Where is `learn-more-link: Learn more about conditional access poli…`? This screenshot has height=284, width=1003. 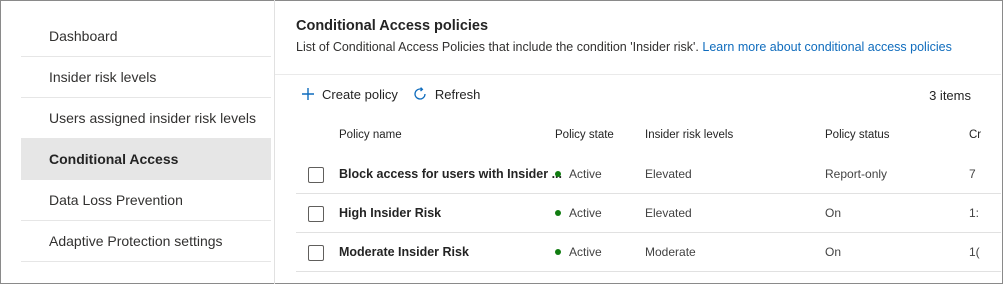 learn-more-link: Learn more about conditional access poli… is located at coordinates (826, 47).